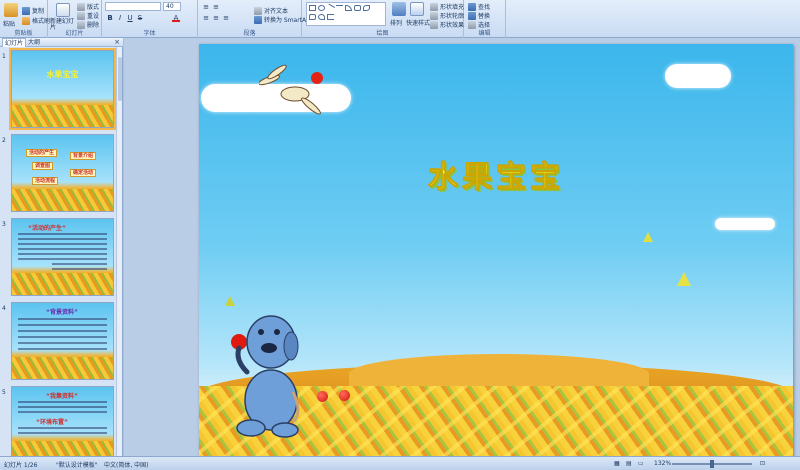  I want to click on editing-group: 查找 替换 选择 编辑, so click(485, 19).